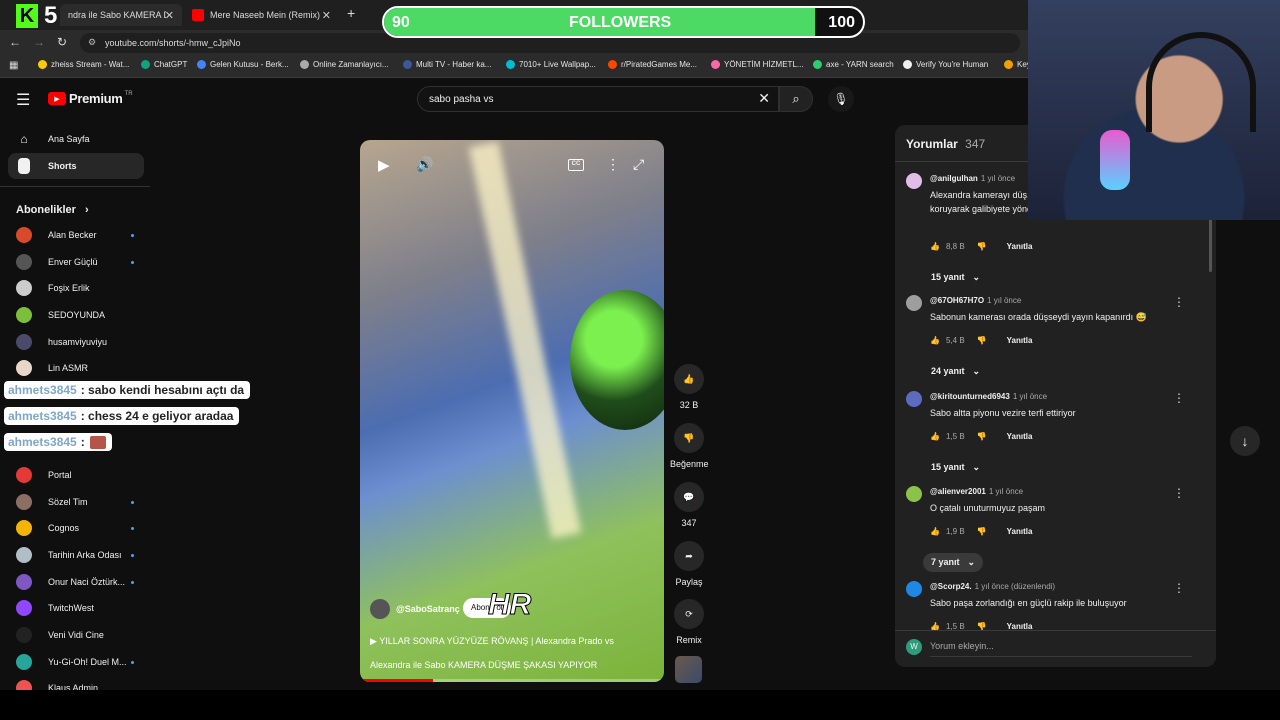 The height and width of the screenshot is (720, 1280). I want to click on video-progress-bar, so click(512, 680).